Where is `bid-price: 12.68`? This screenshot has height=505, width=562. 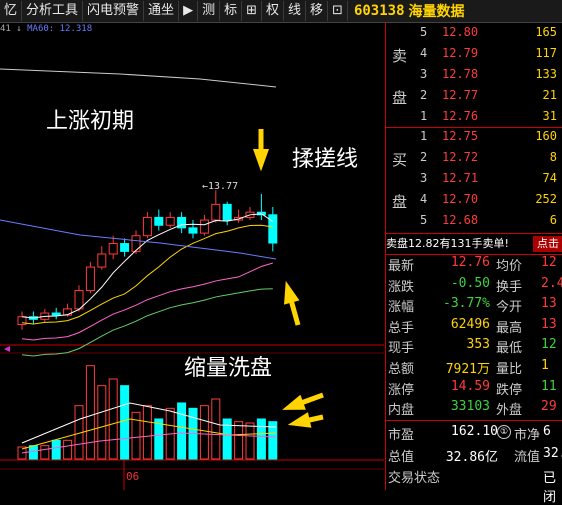
bid-price: 12.68 is located at coordinates (460, 220).